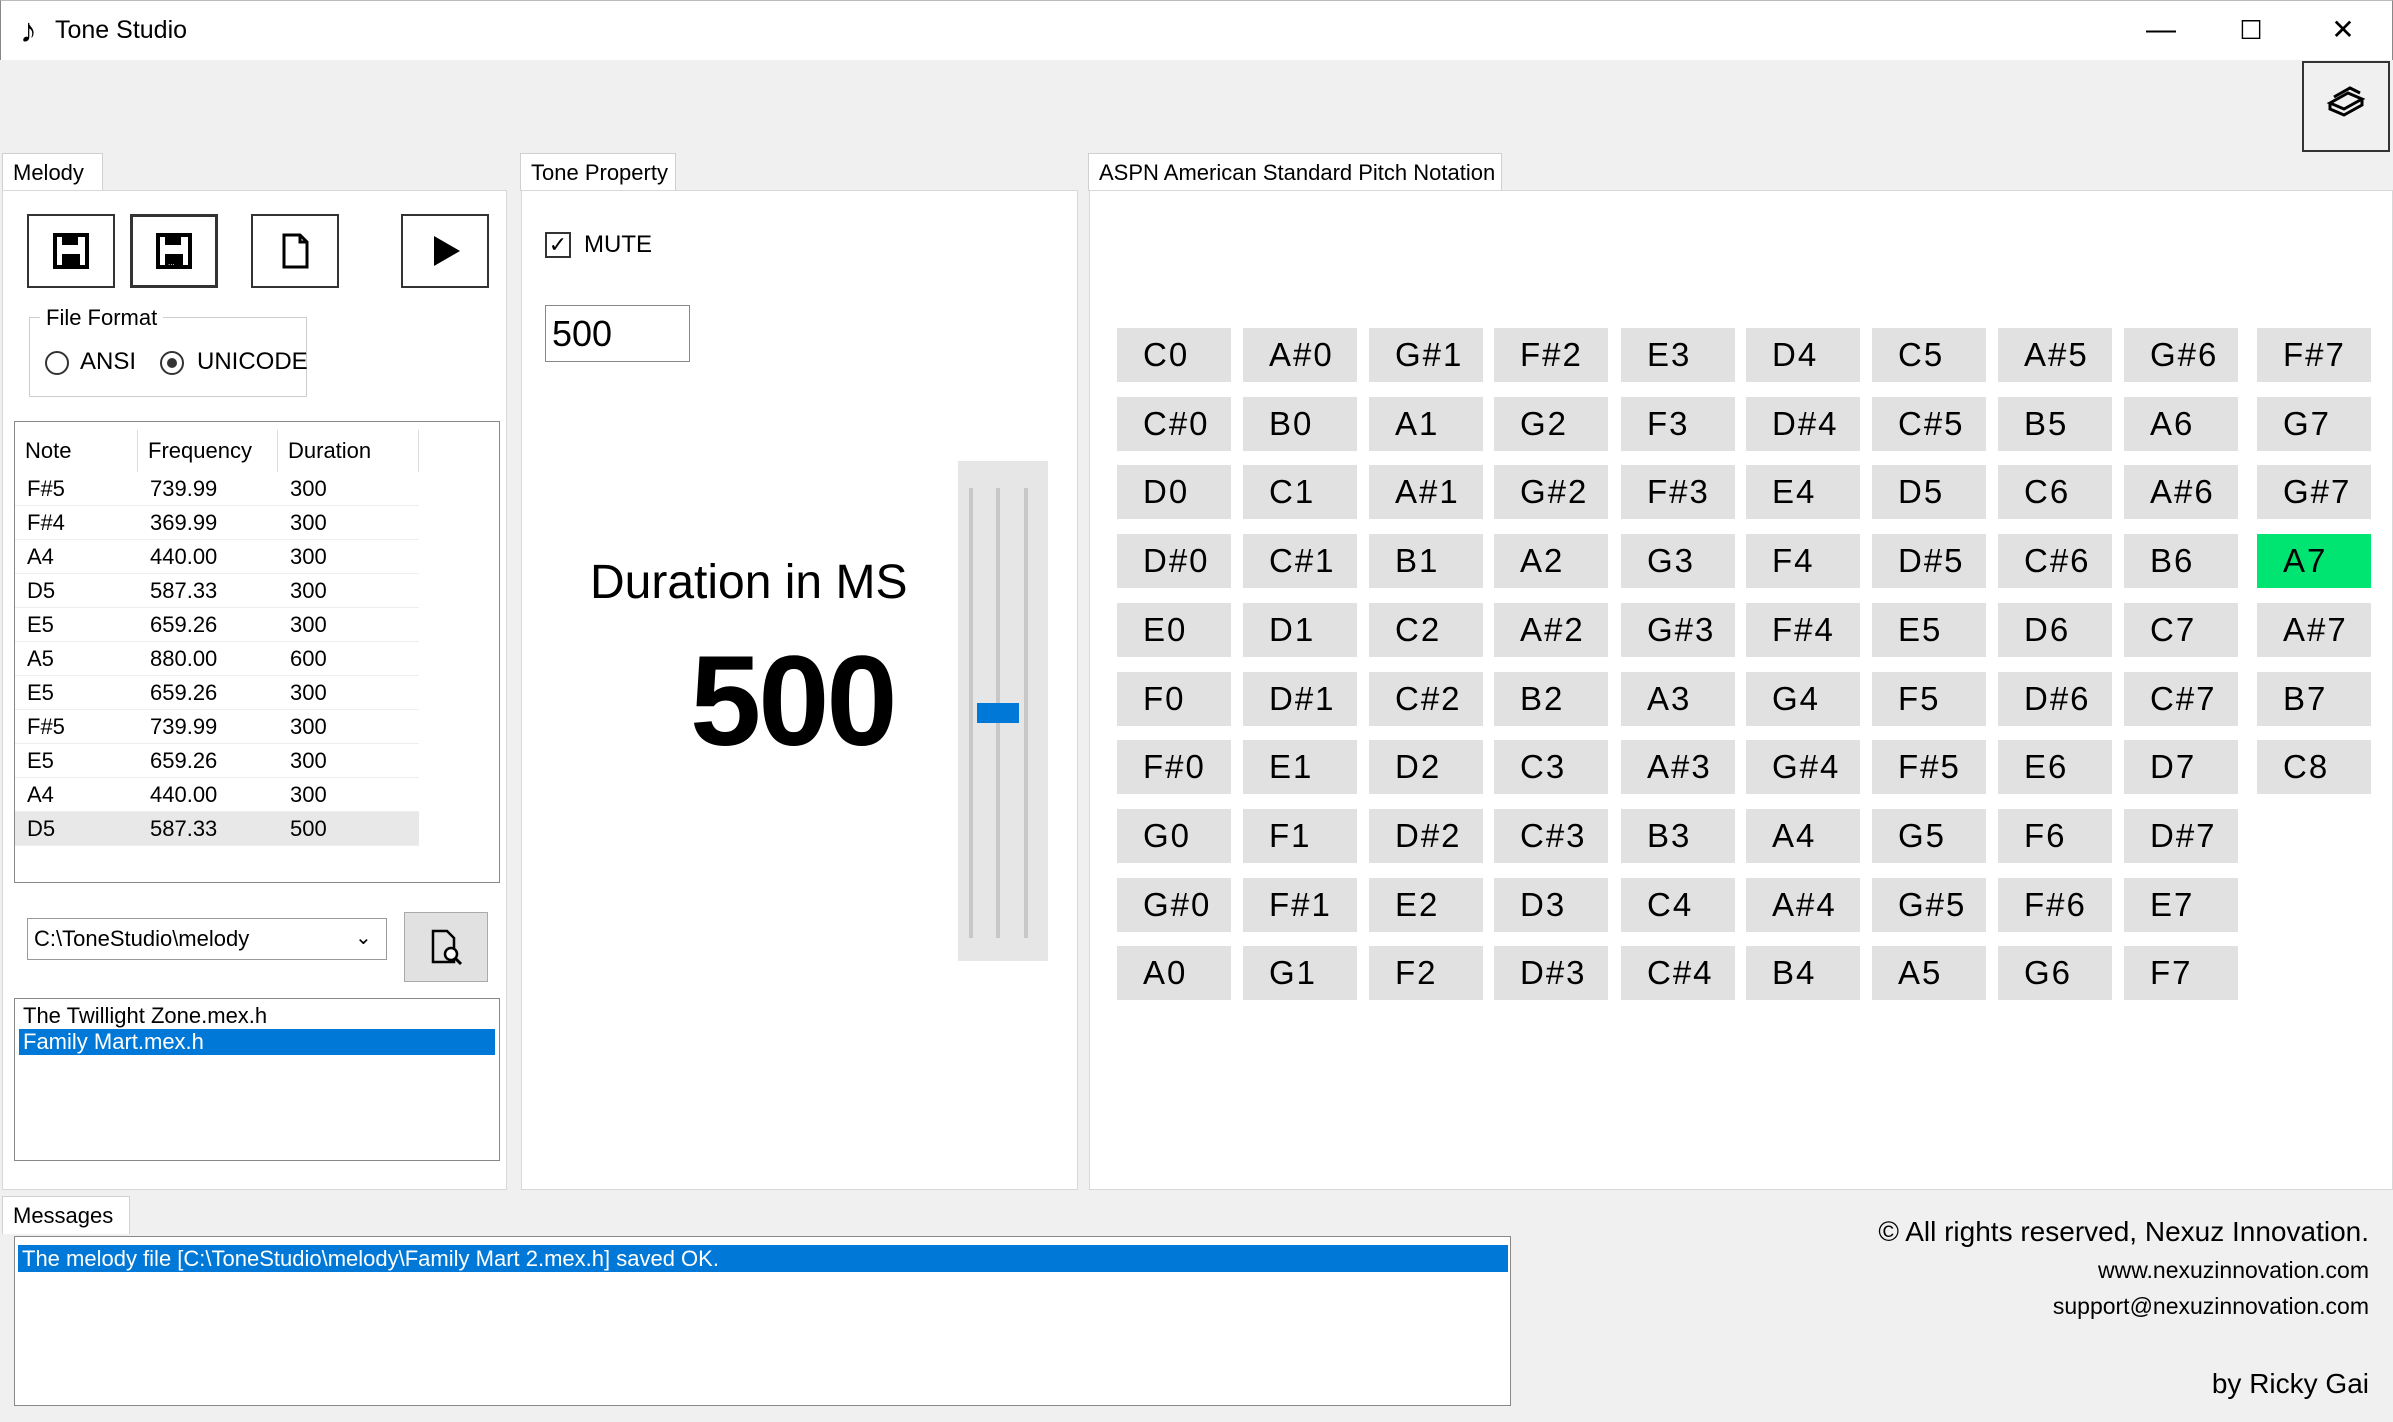  I want to click on note-button: C#4, so click(1678, 973).